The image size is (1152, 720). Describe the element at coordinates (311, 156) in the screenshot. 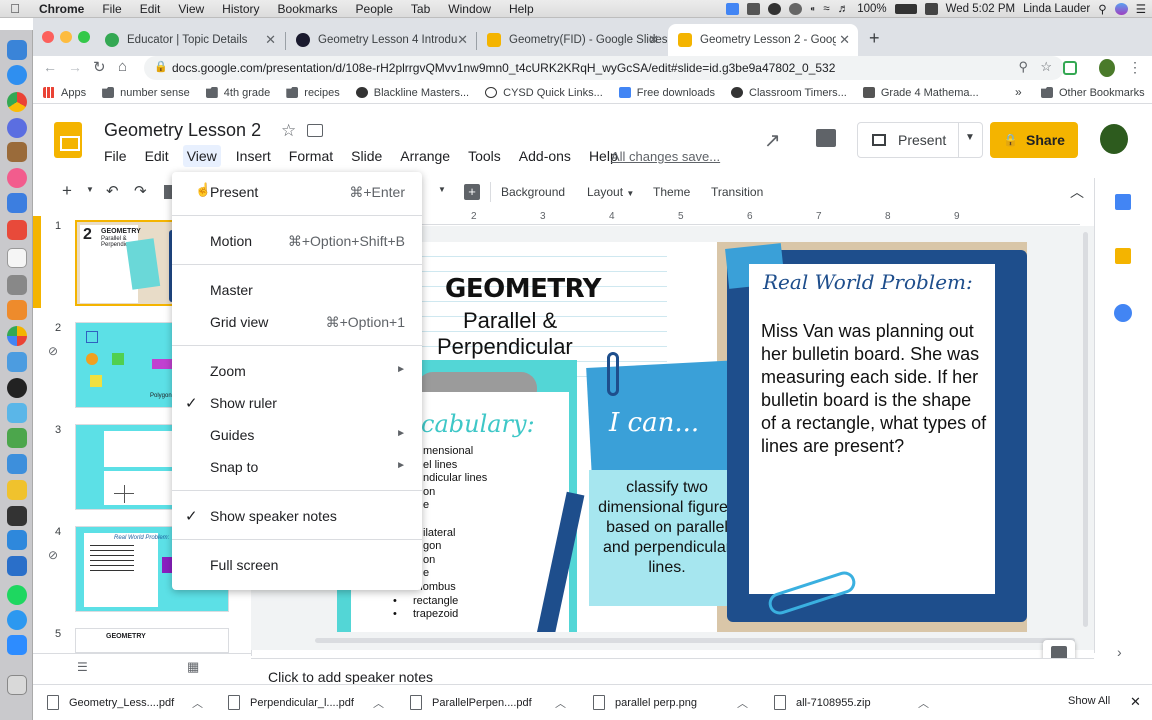

I see `menu-format: Format` at that location.